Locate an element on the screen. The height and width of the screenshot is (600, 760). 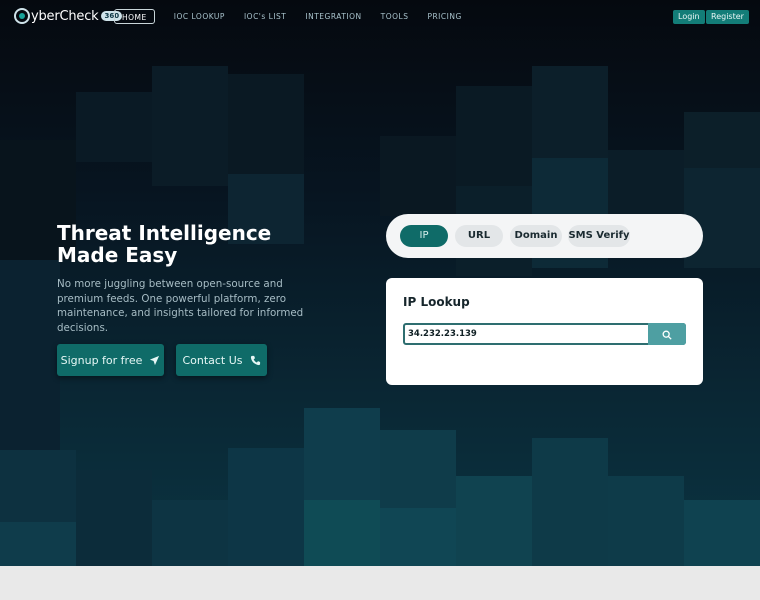
logo: yberCheck 360 is located at coordinates (68, 16).